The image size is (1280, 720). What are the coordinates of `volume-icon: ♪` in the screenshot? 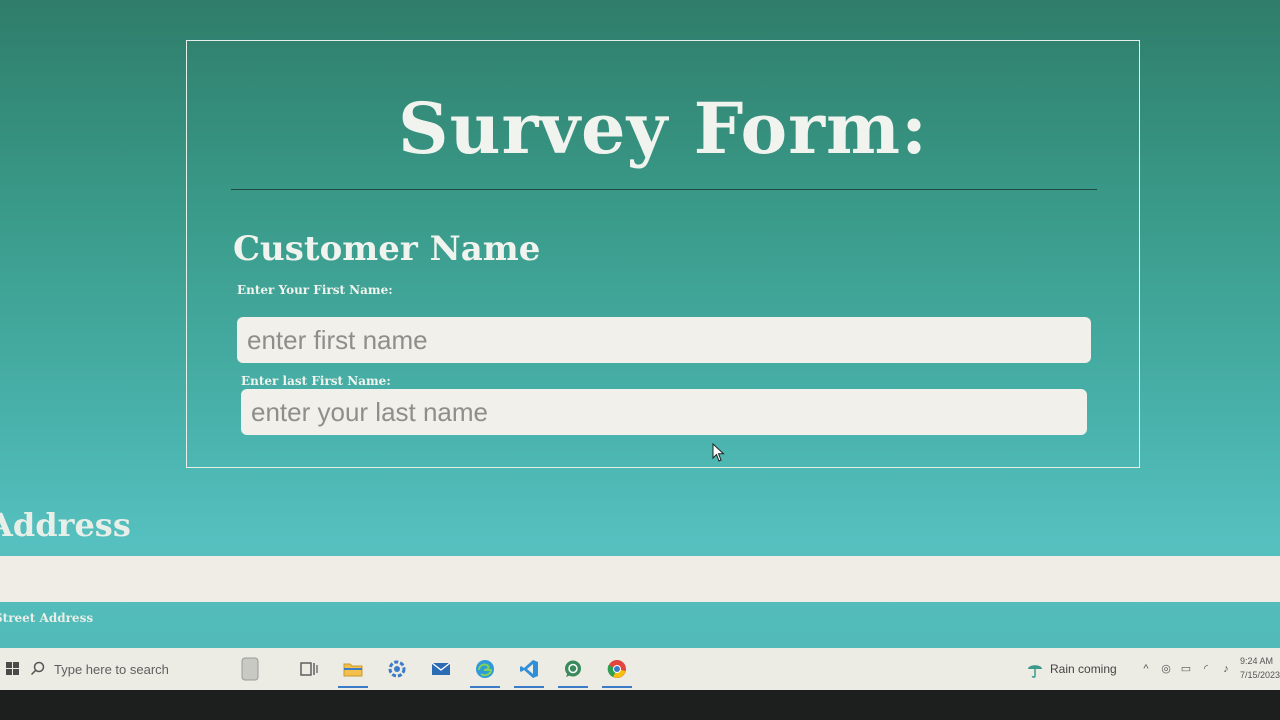 It's located at (1226, 669).